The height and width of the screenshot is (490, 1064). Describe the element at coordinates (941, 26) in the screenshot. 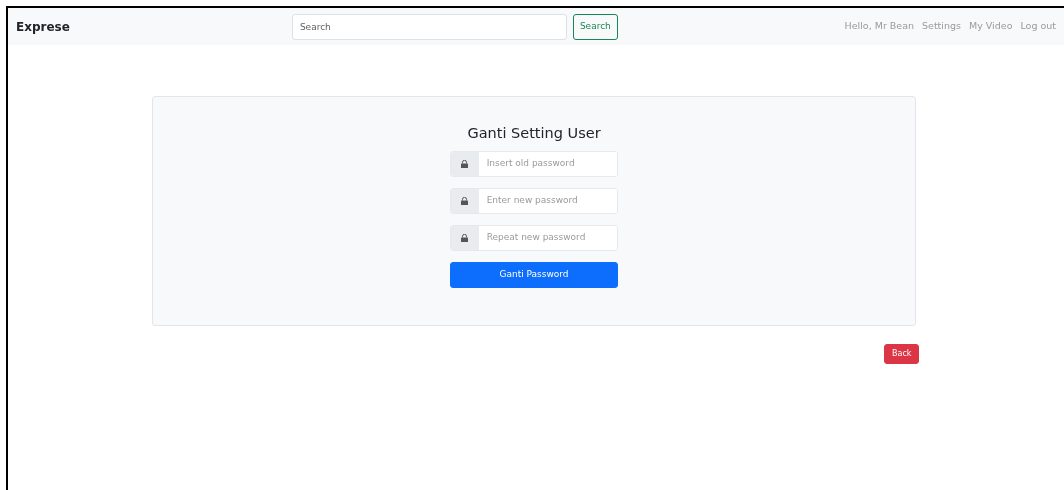

I see `nav-link: Settings` at that location.